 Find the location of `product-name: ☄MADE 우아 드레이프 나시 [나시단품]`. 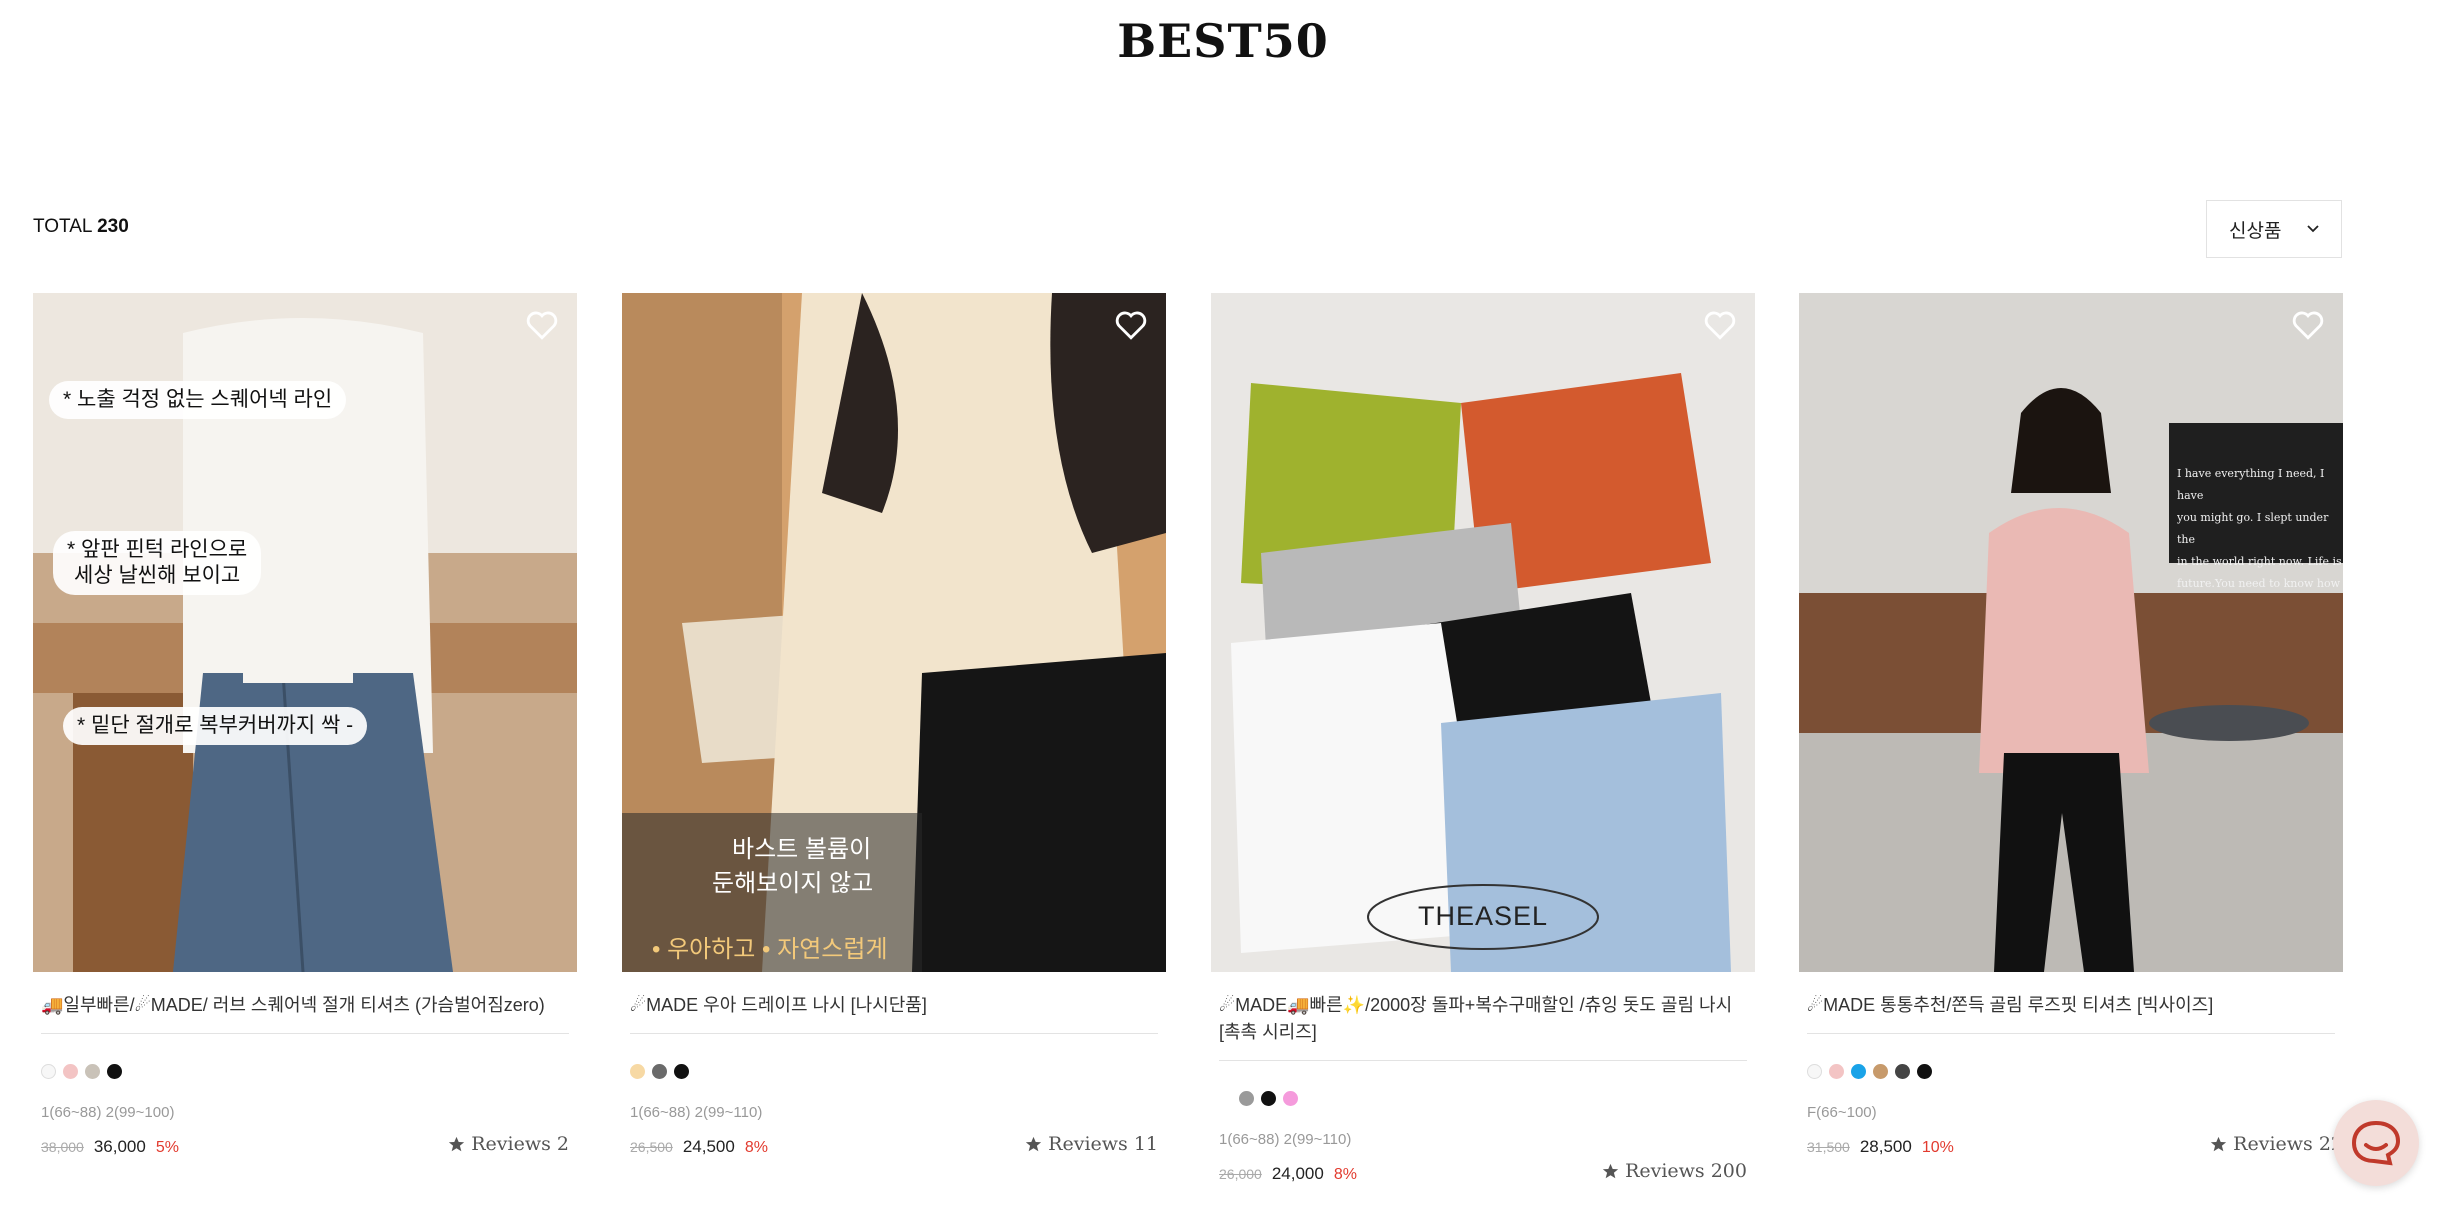

product-name: ☄MADE 우아 드레이프 나시 [나시단품] is located at coordinates (894, 1005).